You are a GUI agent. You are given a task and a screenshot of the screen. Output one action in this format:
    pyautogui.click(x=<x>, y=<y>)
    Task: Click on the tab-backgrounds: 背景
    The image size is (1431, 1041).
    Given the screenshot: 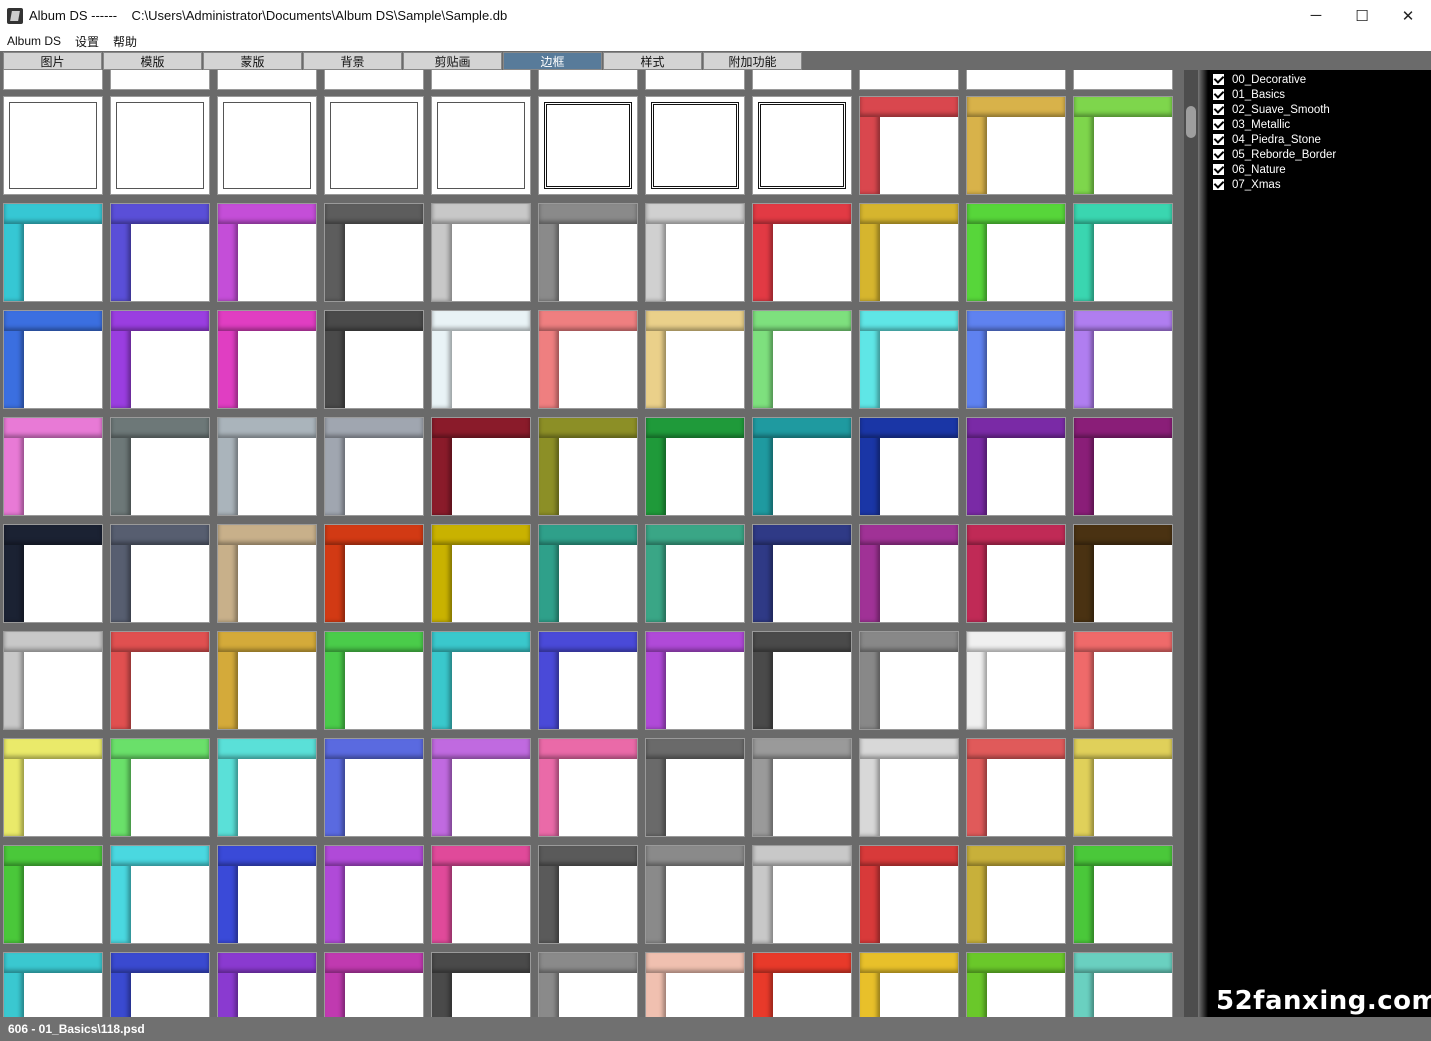 What is the action you would take?
    pyautogui.click(x=352, y=61)
    